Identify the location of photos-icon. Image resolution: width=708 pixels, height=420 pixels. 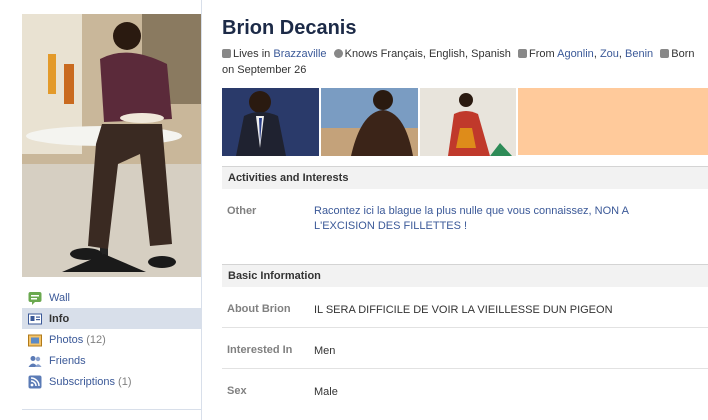
(35, 340).